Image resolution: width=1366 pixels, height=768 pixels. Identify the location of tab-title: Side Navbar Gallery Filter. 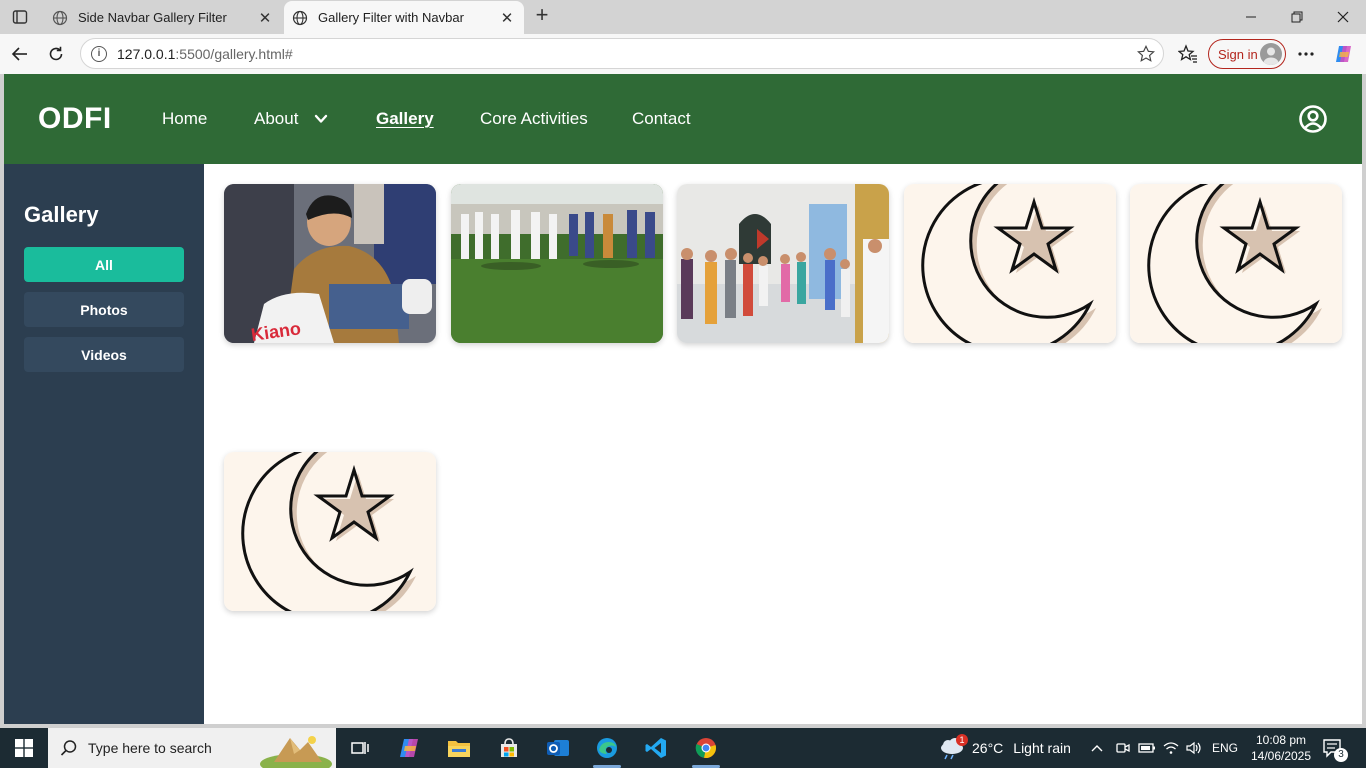
(152, 17).